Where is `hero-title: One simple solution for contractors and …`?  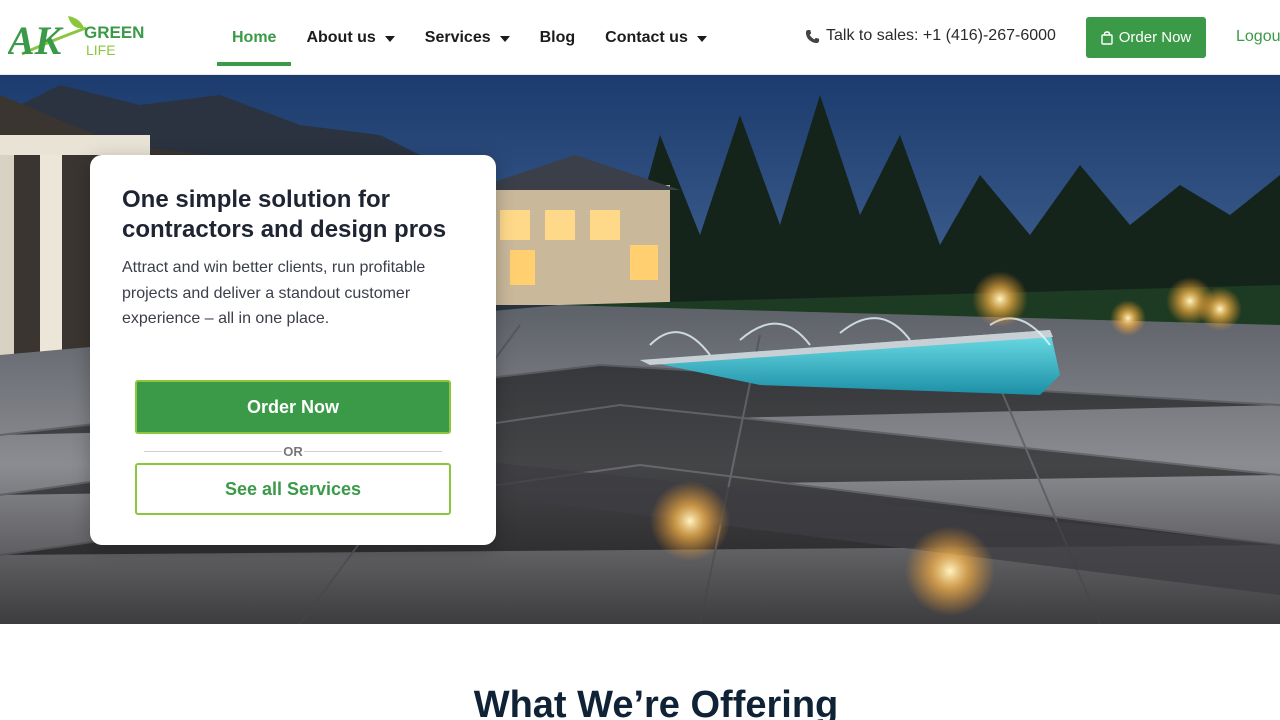 hero-title: One simple solution for contractors and … is located at coordinates (284, 214).